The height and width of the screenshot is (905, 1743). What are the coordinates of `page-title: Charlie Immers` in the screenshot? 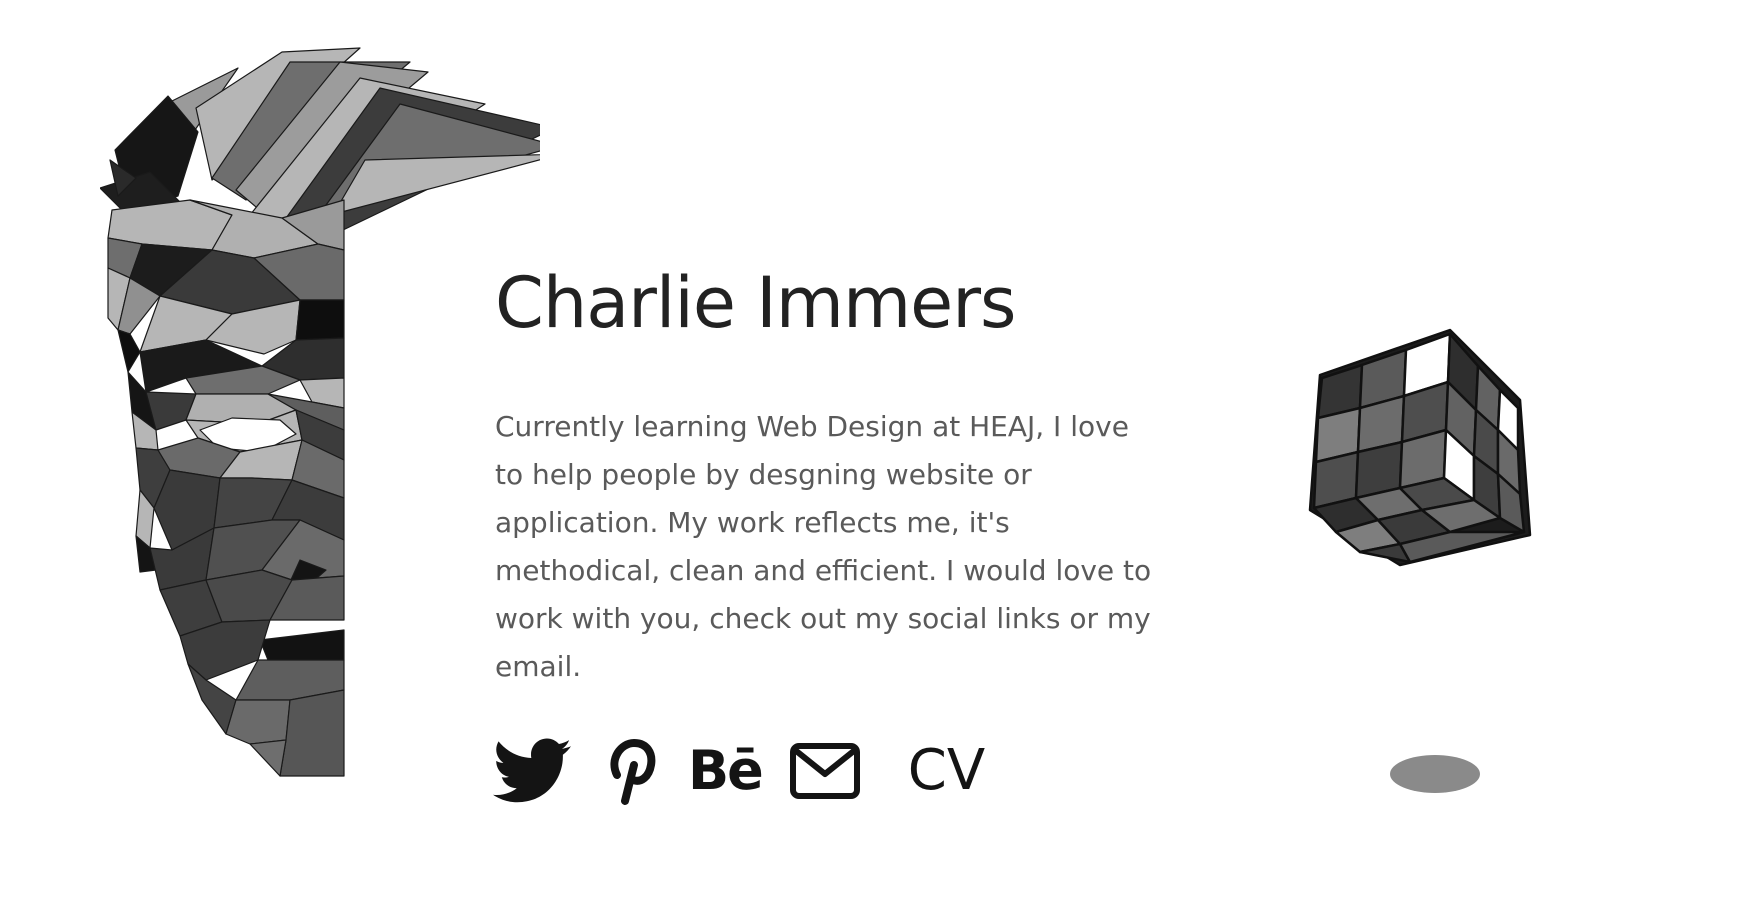 It's located at (755, 303).